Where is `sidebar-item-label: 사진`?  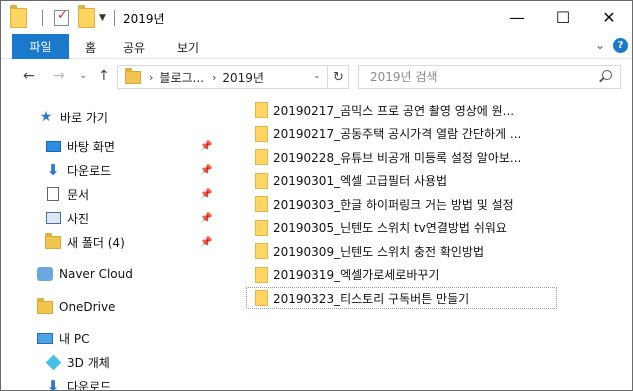 sidebar-item-label: 사진 is located at coordinates (78, 218).